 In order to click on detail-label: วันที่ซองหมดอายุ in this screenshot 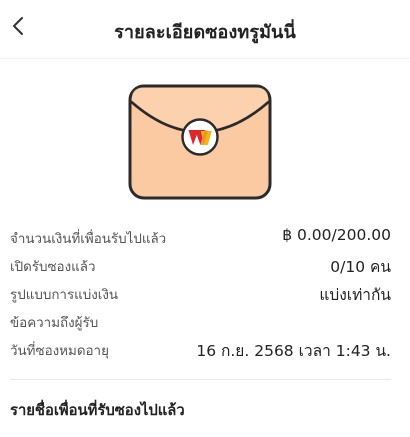, I will do `click(59, 351)`.